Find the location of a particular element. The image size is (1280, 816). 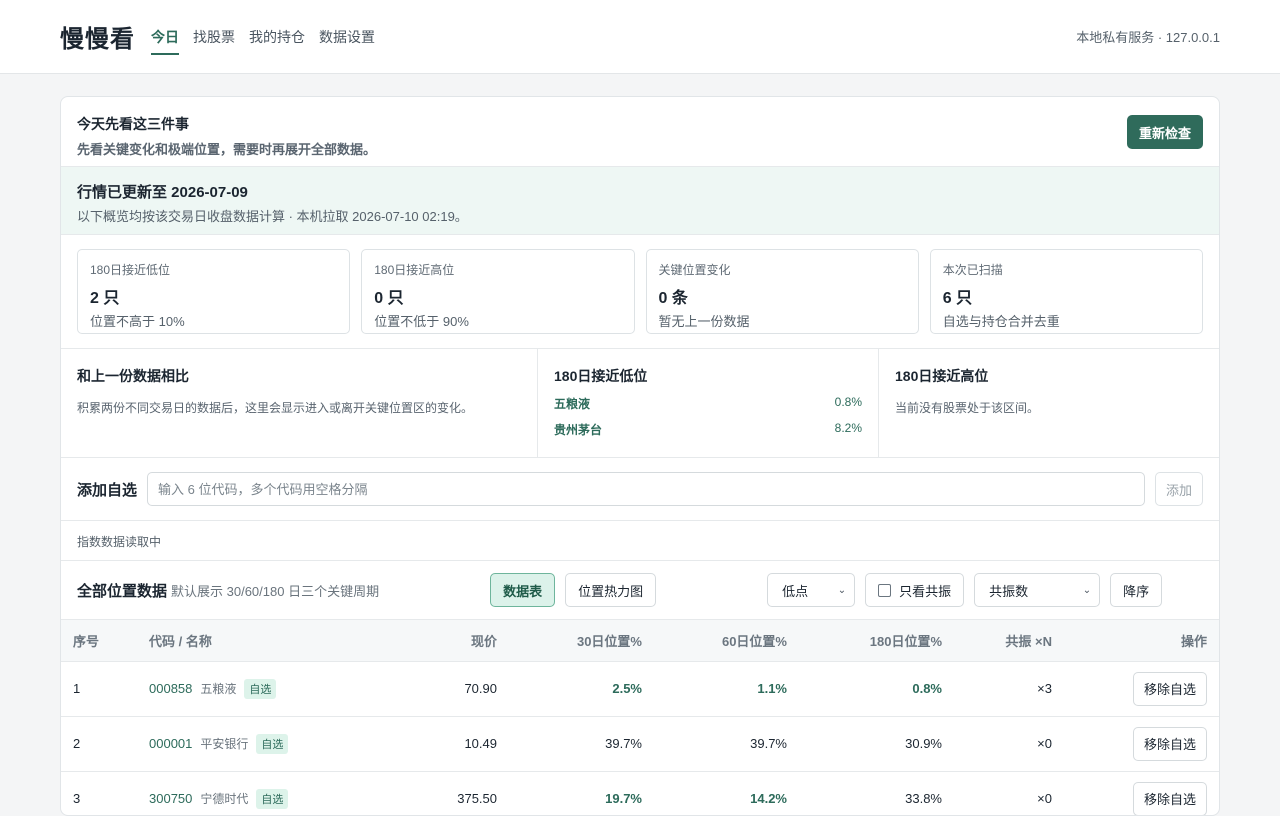

nav-my-holdings: 我的持仓 is located at coordinates (277, 36).